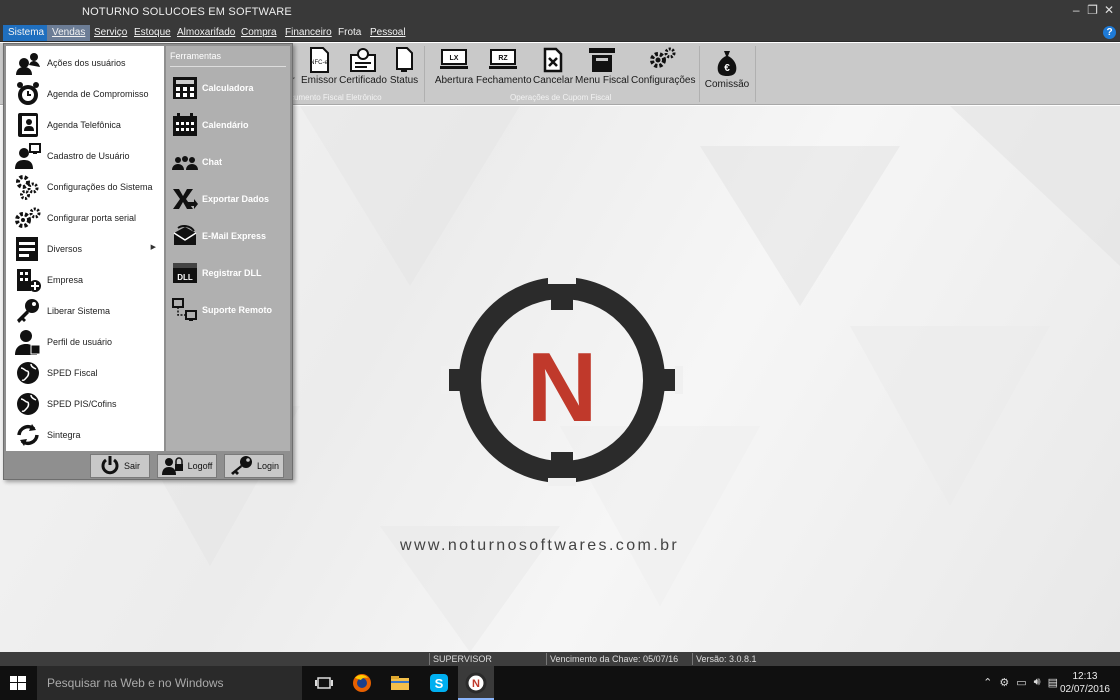 This screenshot has height=700, width=1120. I want to click on menu-vendas: Vendas, so click(69, 33).